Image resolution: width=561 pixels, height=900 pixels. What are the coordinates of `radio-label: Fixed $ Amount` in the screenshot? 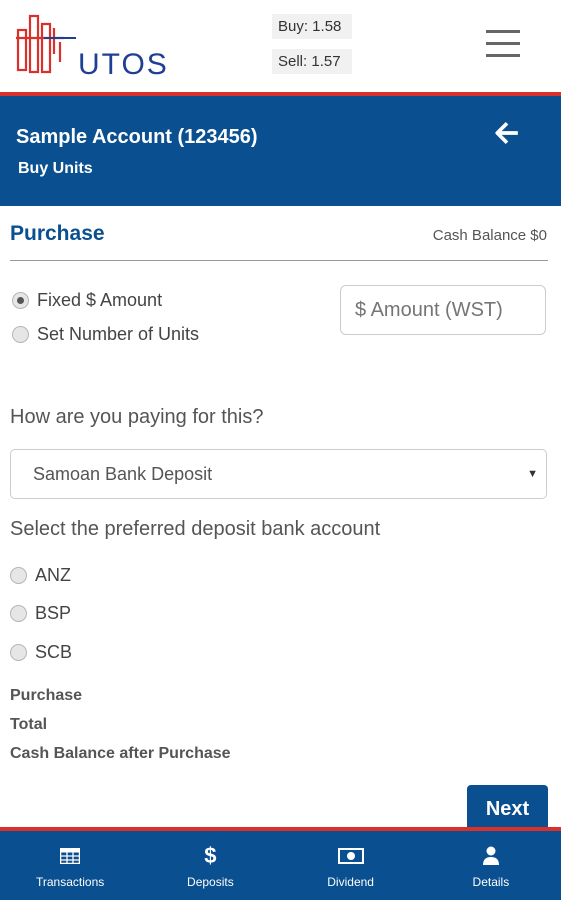 It's located at (100, 300).